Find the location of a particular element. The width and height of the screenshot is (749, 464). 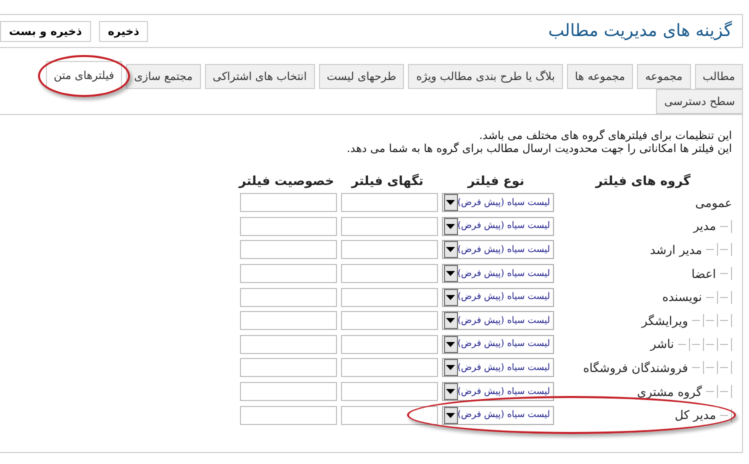

tab: سطح دسترسی is located at coordinates (699, 101).